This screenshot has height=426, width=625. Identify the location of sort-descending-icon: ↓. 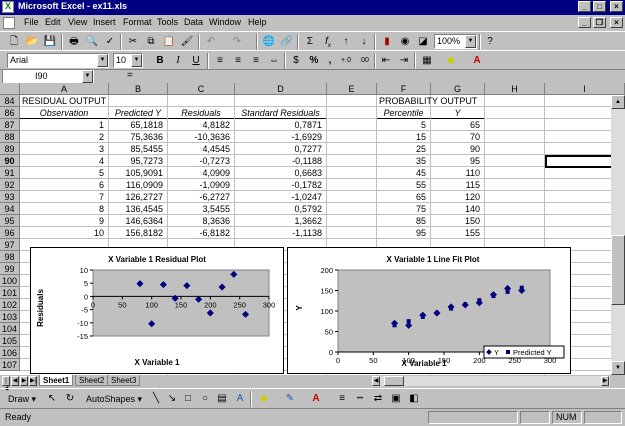
(364, 42).